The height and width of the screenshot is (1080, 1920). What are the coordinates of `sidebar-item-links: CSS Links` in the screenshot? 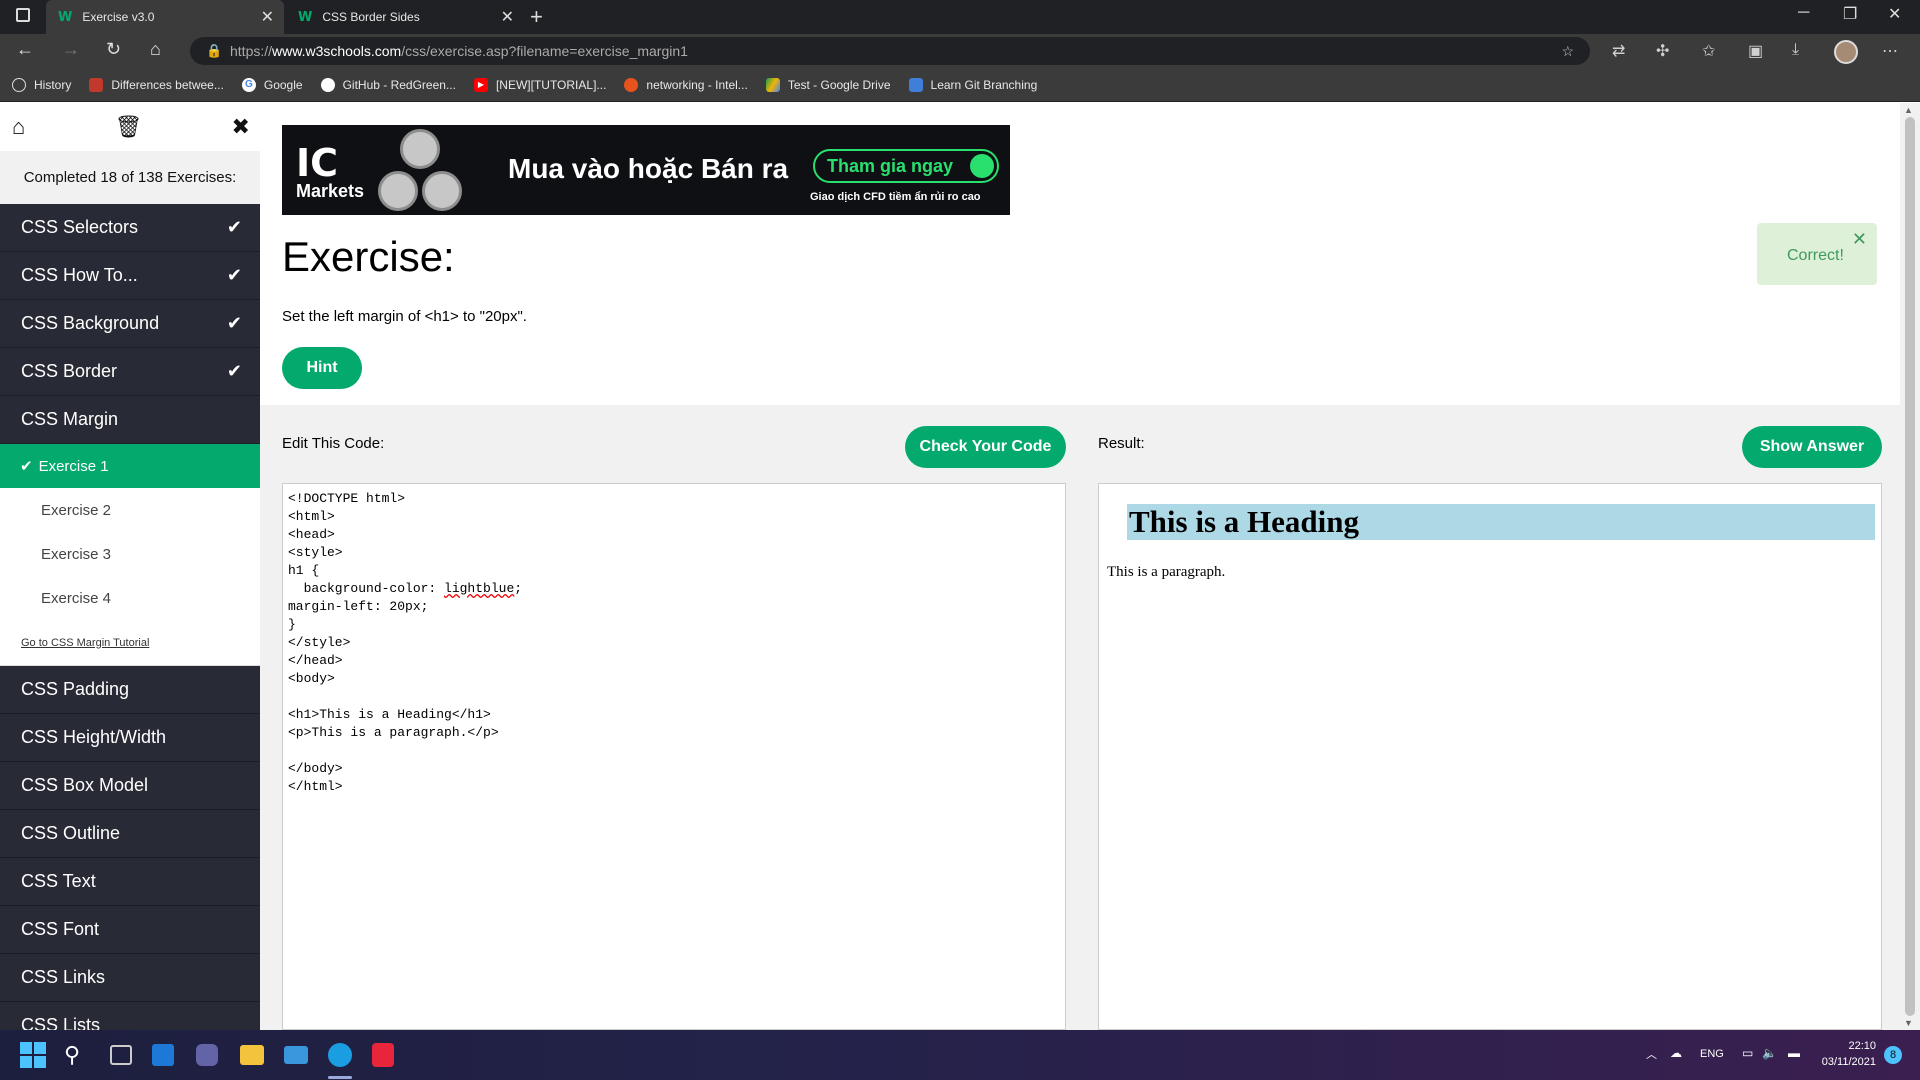 It's located at (130, 978).